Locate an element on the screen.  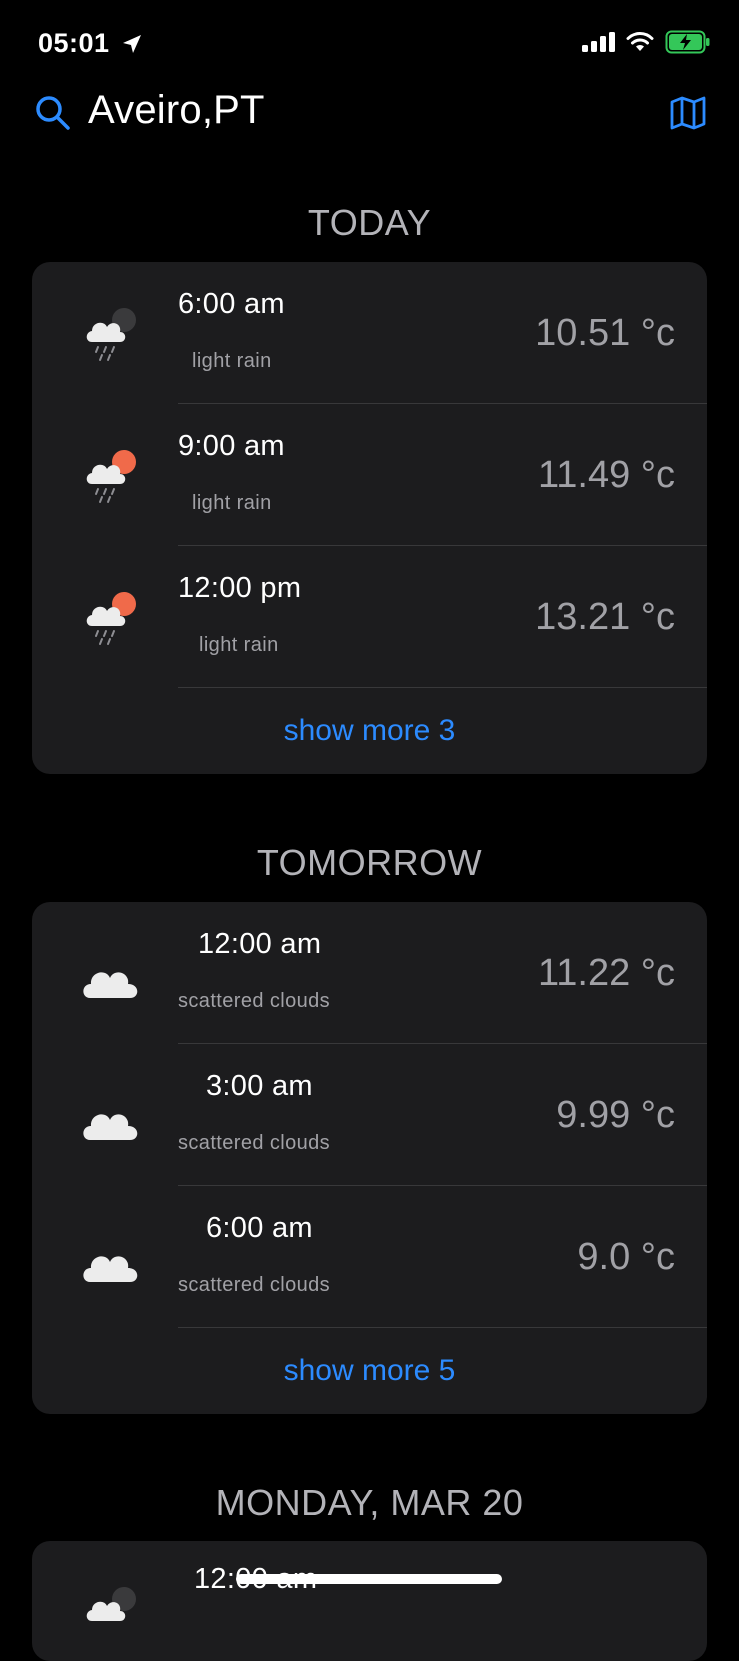
wifi-icon is located at coordinates (640, 41).